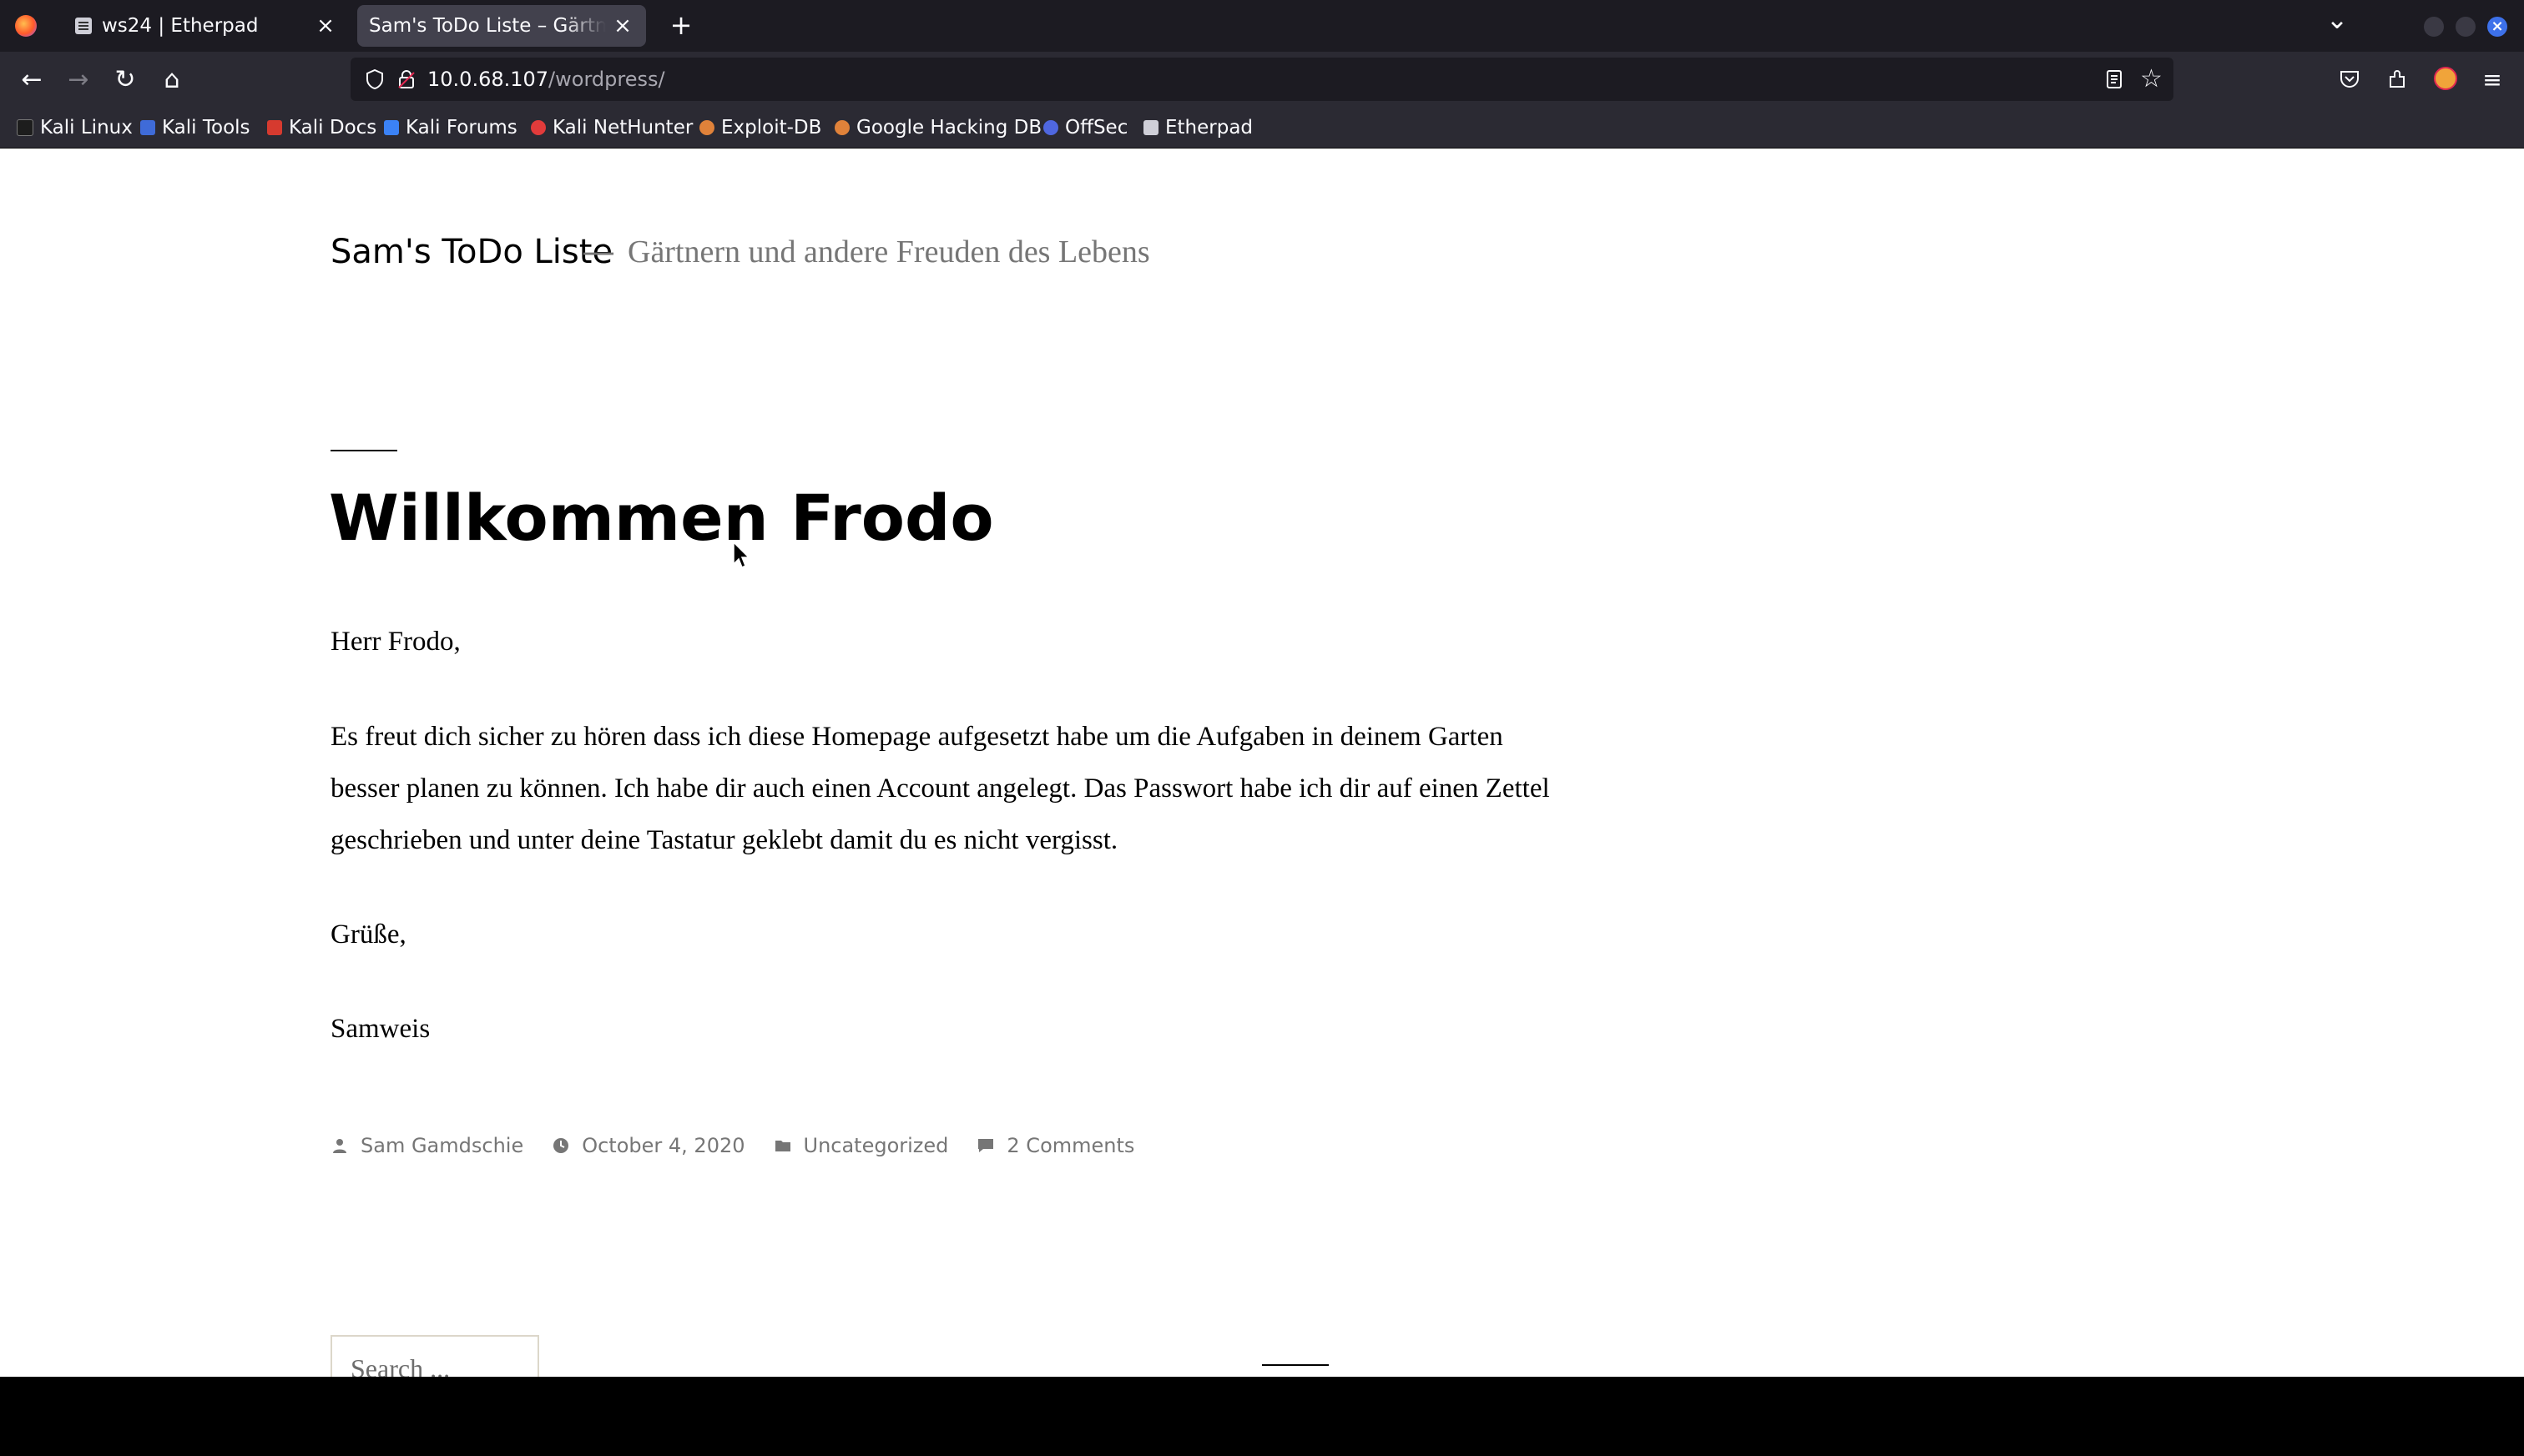 This screenshot has width=2524, height=1456. I want to click on navigation-toolbar: ← → ↻ ⌂ 10.0.68.107/wordpress/ ☆ ≡, so click(1262, 79).